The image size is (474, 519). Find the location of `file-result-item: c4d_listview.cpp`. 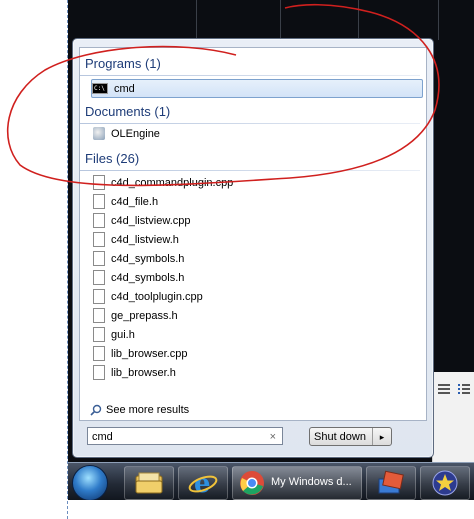

file-result-item: c4d_listview.cpp is located at coordinates (142, 220).